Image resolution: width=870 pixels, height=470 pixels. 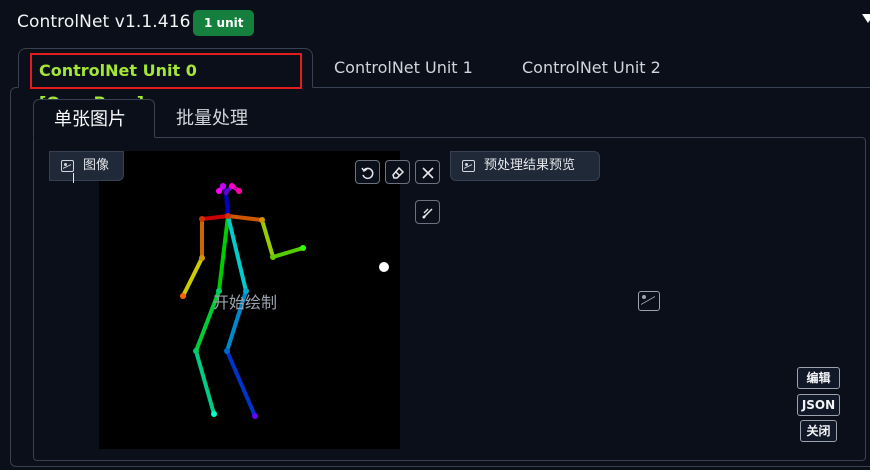 What do you see at coordinates (224, 23) in the screenshot?
I see `unit-count-badge: 1 unit` at bounding box center [224, 23].